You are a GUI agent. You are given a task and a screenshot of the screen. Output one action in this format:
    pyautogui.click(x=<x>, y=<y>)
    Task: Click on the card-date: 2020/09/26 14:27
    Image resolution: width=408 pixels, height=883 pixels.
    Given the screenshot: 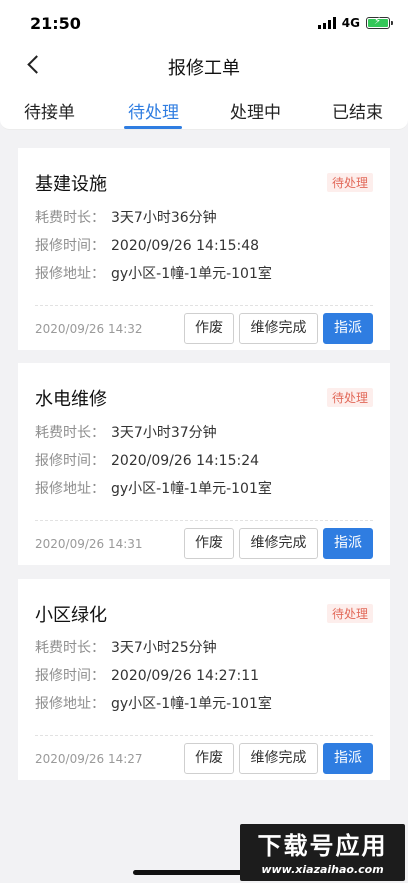 What is the action you would take?
    pyautogui.click(x=89, y=759)
    